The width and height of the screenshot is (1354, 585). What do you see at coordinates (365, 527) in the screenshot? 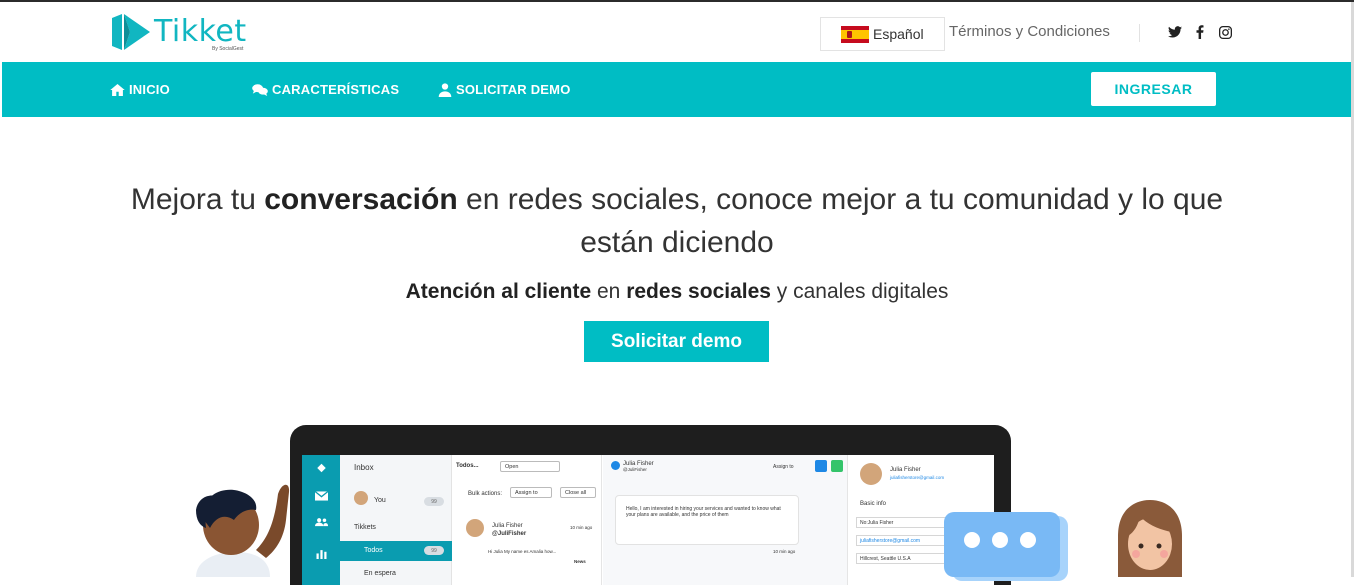
I see `tickets-label: Tikkets` at bounding box center [365, 527].